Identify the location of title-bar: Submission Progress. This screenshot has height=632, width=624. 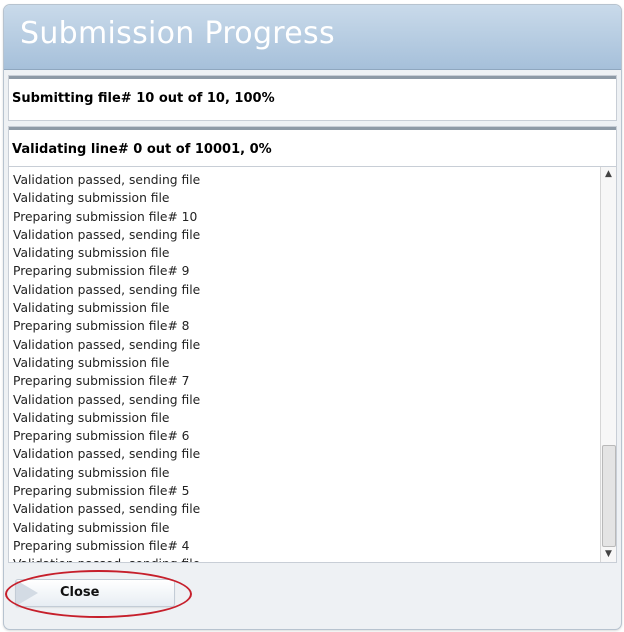
(312, 37).